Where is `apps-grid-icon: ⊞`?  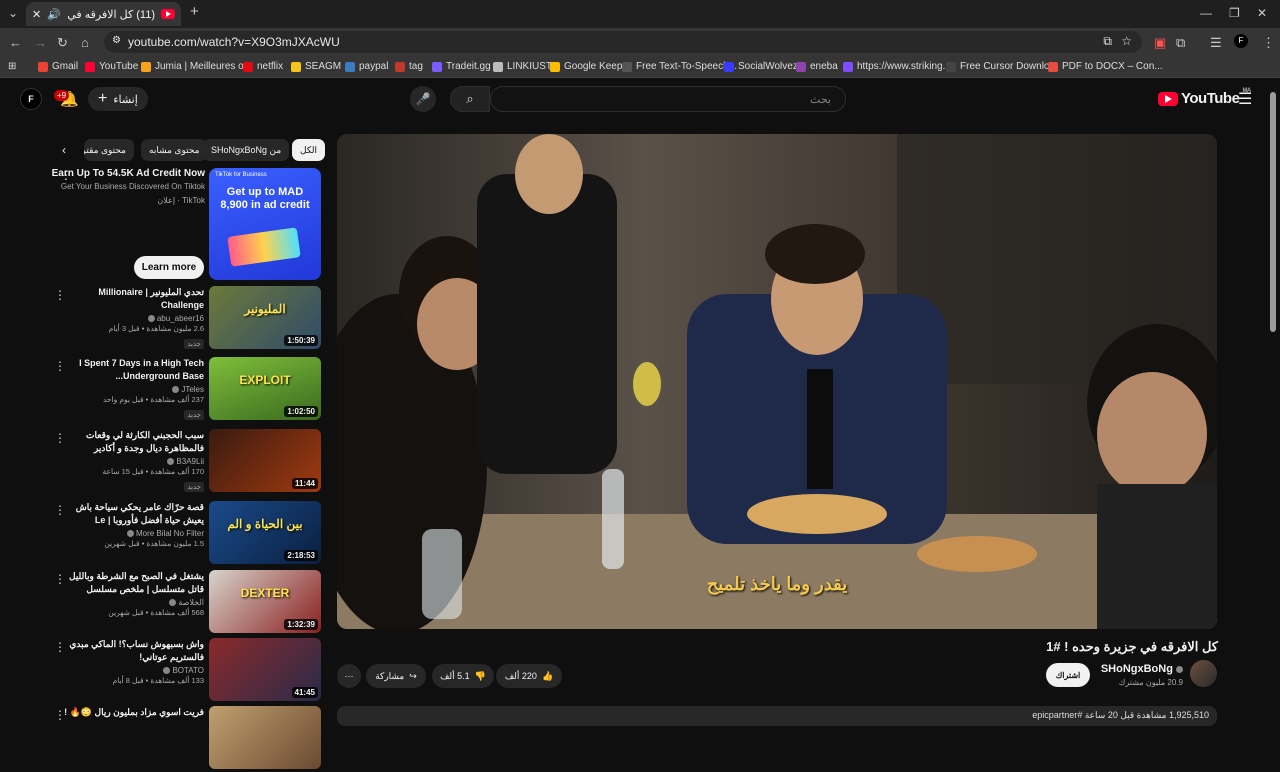
apps-grid-icon: ⊞ is located at coordinates (12, 66).